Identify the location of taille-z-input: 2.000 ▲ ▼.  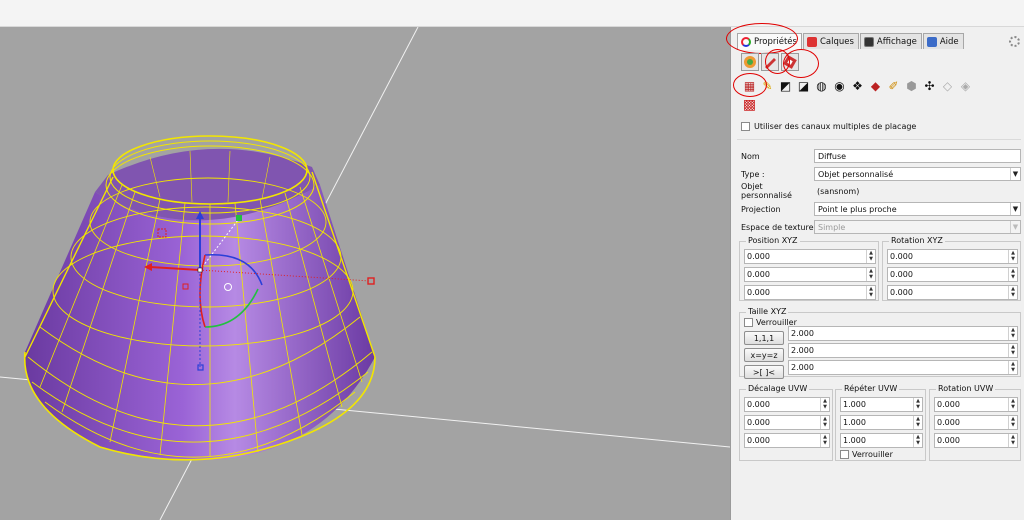
(903, 367).